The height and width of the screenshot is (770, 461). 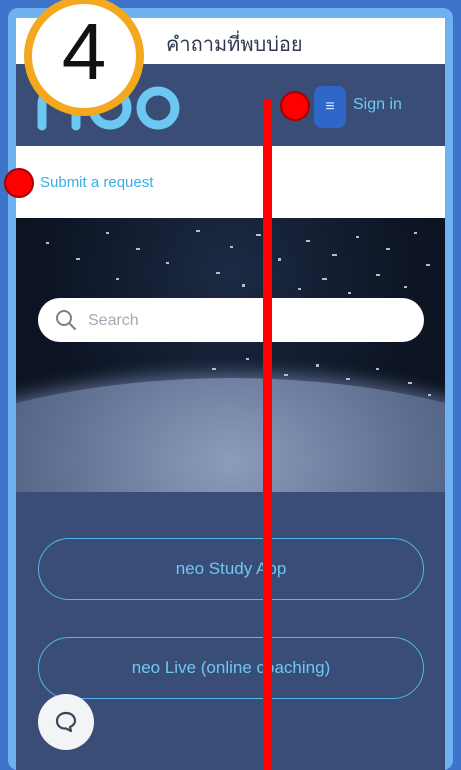 I want to click on submit-request-link: Submit a request, so click(x=96, y=182).